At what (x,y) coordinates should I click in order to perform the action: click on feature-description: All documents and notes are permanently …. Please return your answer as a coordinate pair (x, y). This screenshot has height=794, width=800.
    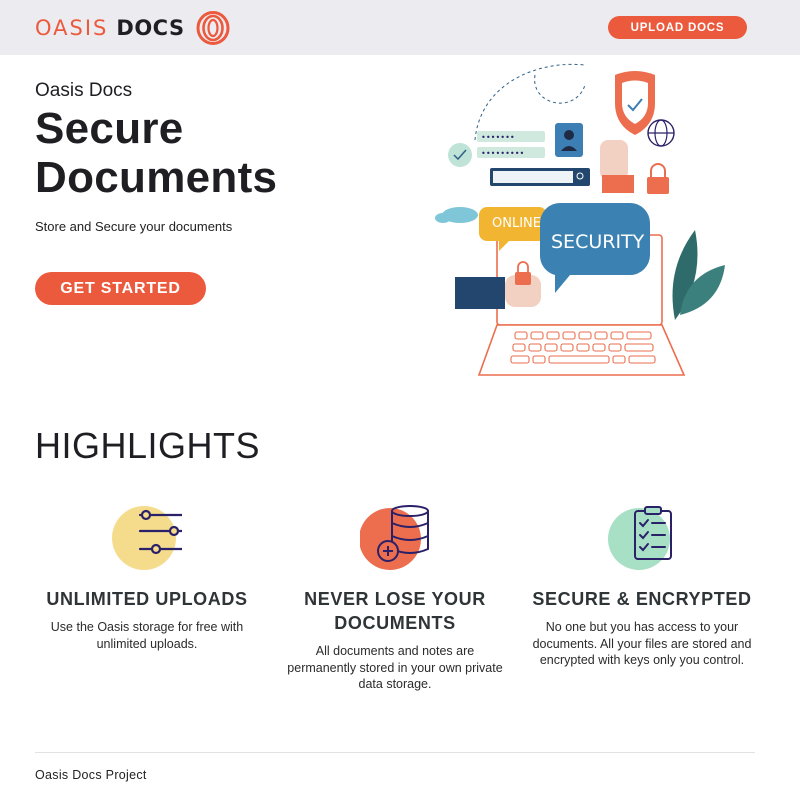
    Looking at the image, I should click on (395, 667).